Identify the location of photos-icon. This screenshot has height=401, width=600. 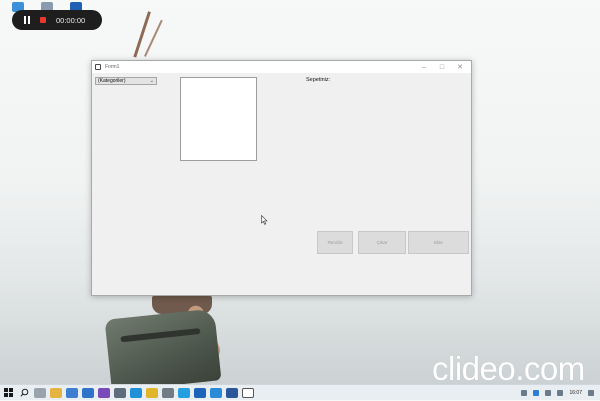
(88, 392).